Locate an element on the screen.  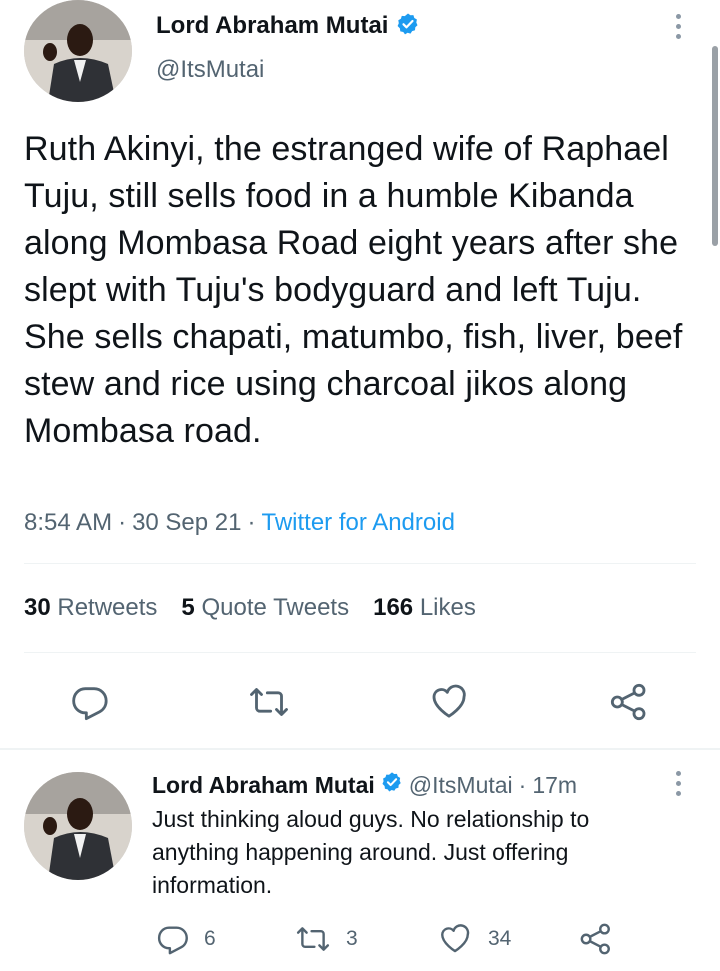
engagement-stats: 30 Retweets 5 Quote Tweets 166 Likes is located at coordinates (250, 608).